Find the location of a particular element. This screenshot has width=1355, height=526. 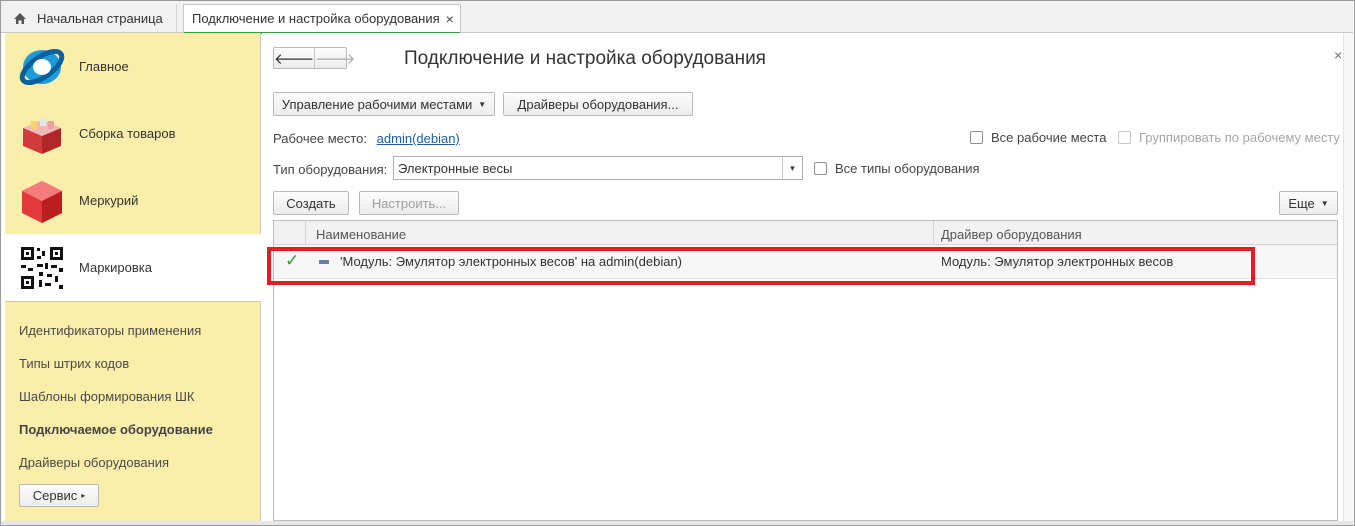

section-mercury-label: Меркурий is located at coordinates (109, 200).